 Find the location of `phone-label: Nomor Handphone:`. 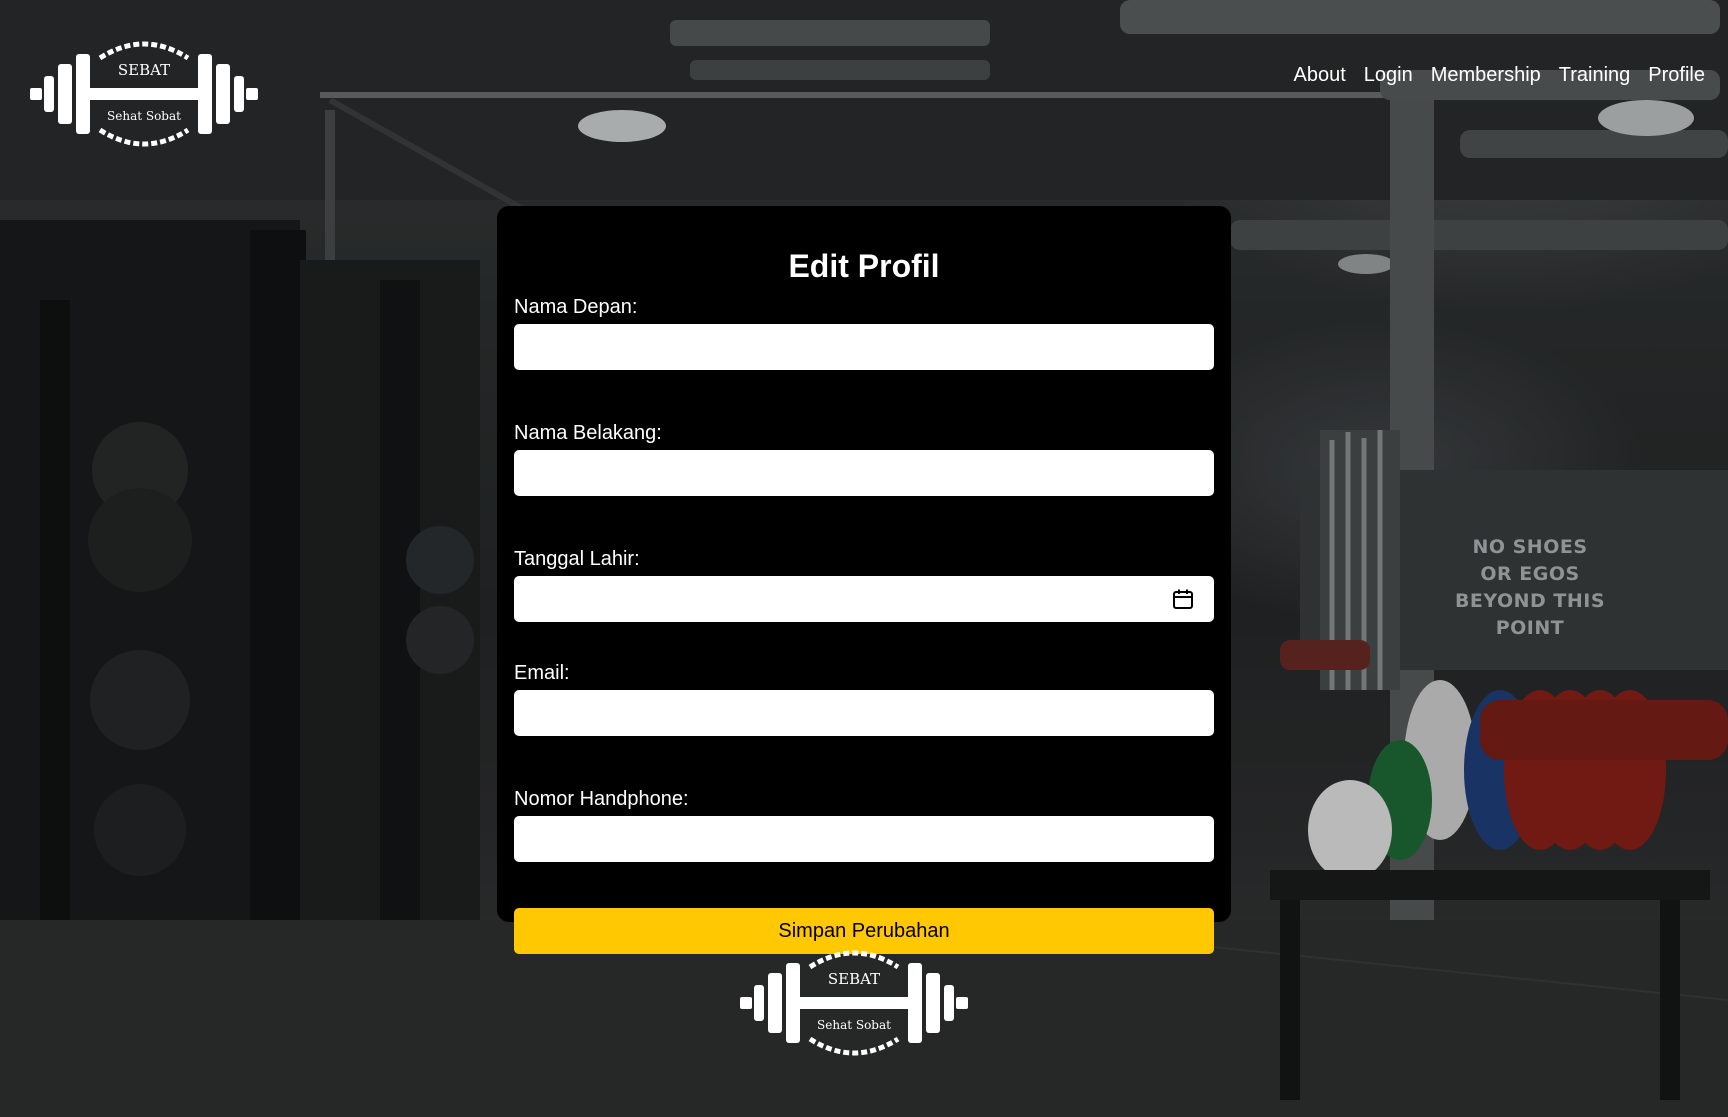

phone-label: Nomor Handphone: is located at coordinates (601, 799).